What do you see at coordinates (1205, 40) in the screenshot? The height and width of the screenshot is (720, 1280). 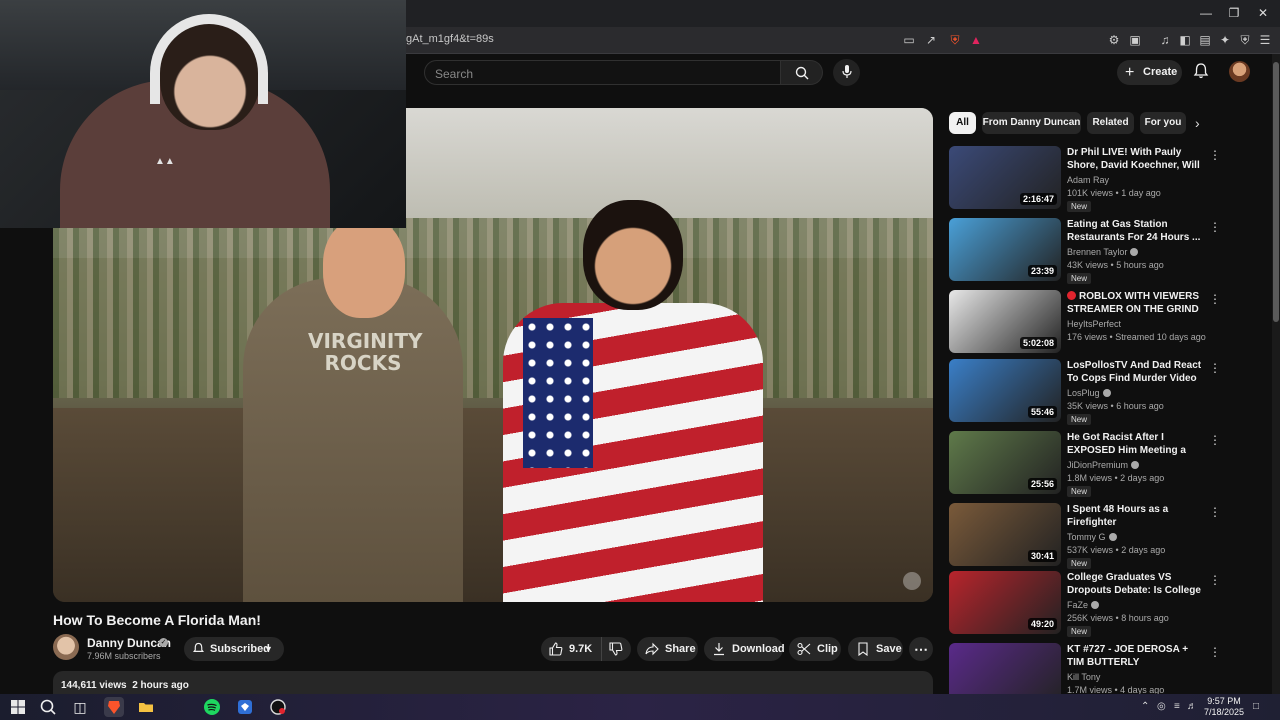 I see `wallet-icon: ▤` at bounding box center [1205, 40].